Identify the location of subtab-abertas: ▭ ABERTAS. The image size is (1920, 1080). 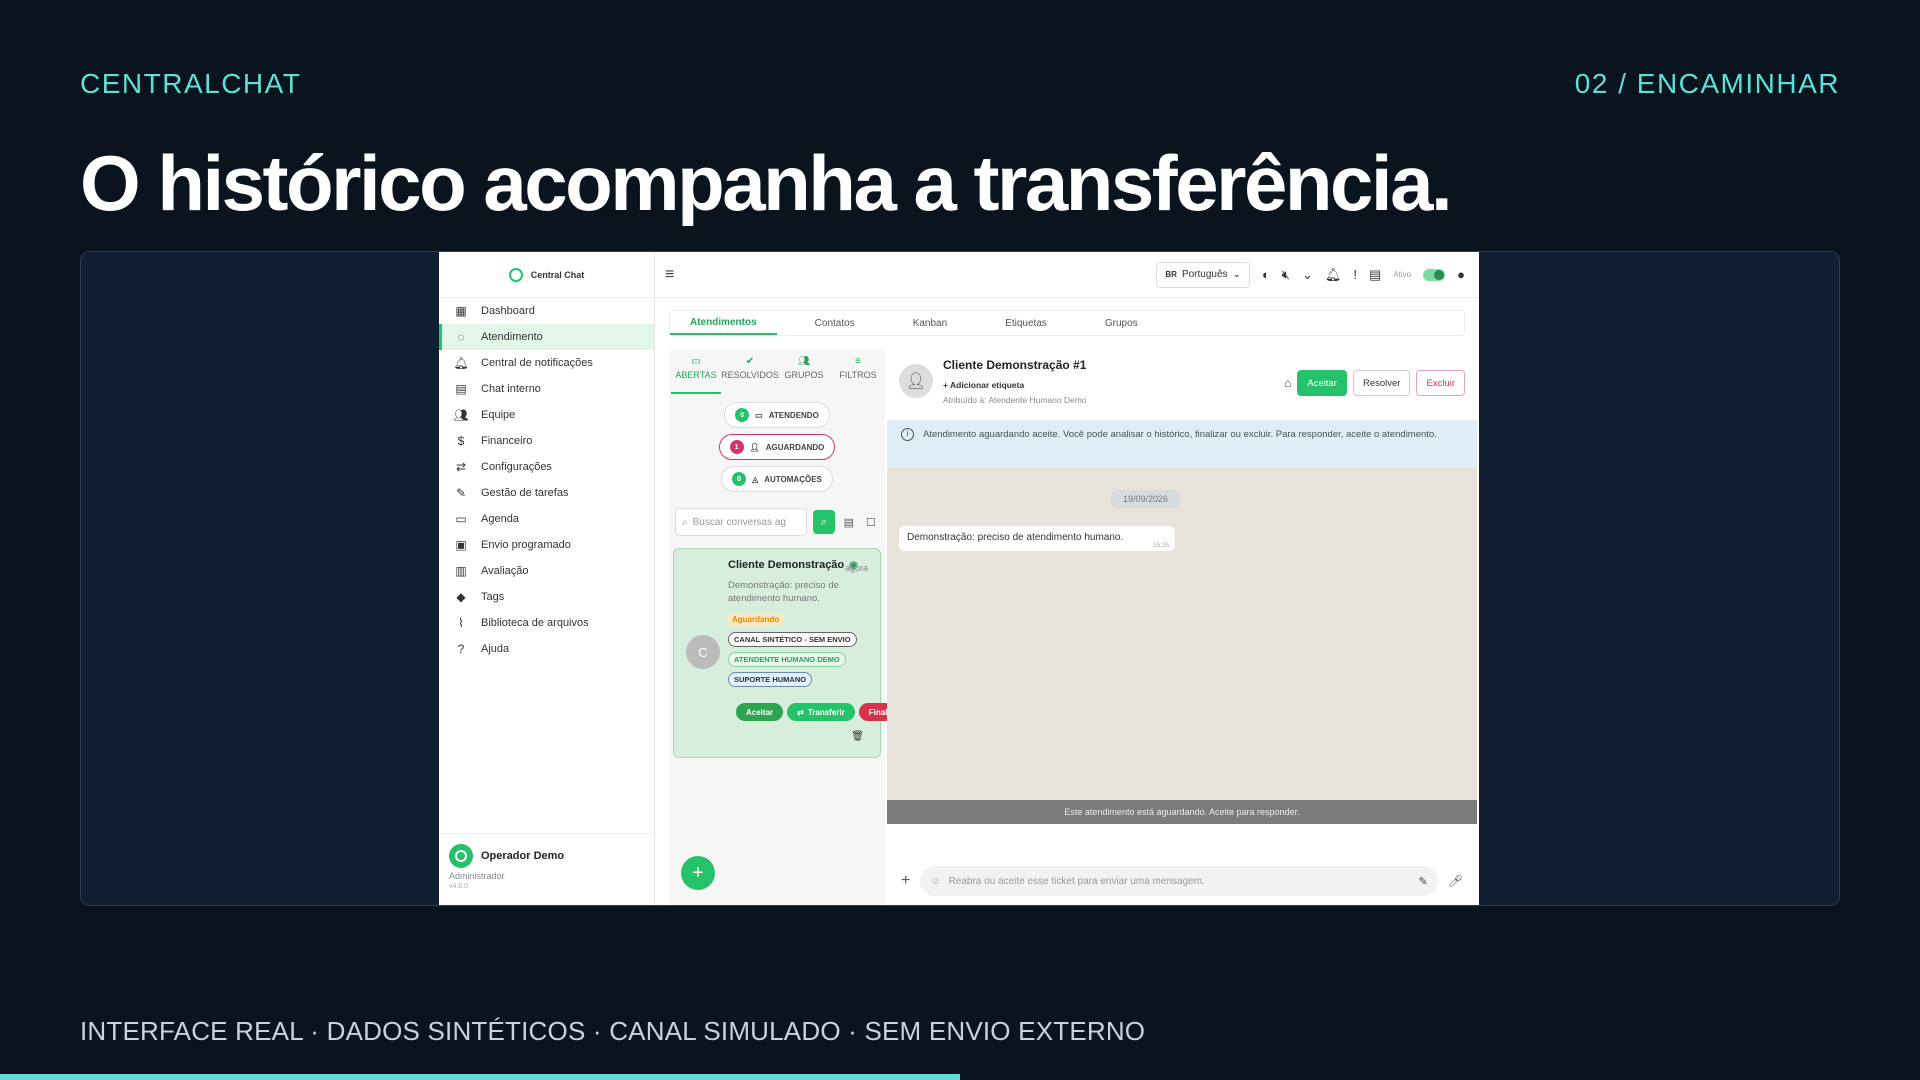
(696, 375).